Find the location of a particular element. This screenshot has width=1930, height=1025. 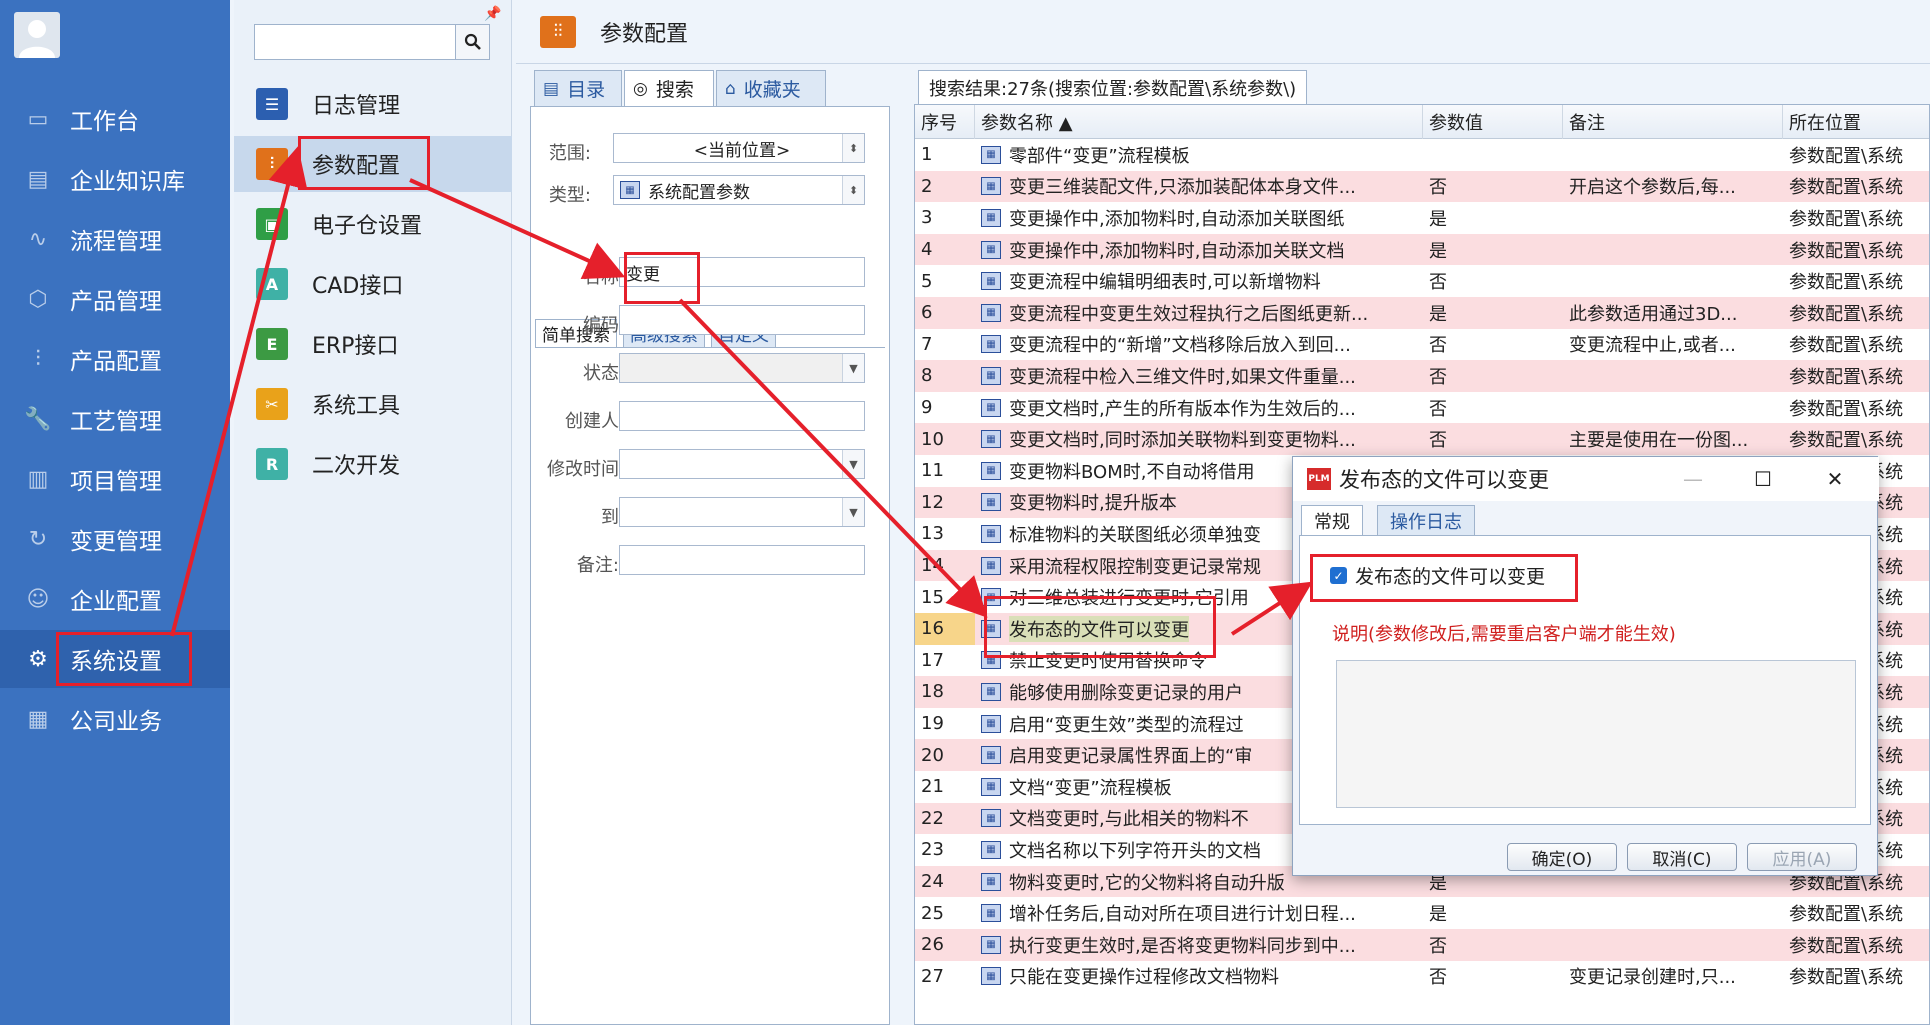

cancel-button: 取消(C) is located at coordinates (1682, 857).